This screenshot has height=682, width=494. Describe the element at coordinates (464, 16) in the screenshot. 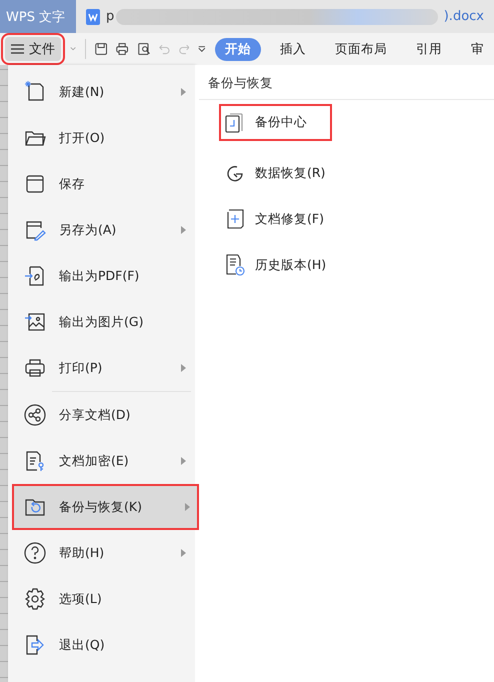

I see `document-title: ).docx` at that location.